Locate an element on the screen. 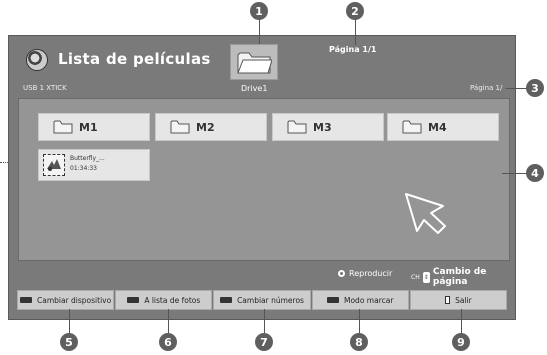 This screenshot has height=355, width=547. callout-8-leader is located at coordinates (359, 322).